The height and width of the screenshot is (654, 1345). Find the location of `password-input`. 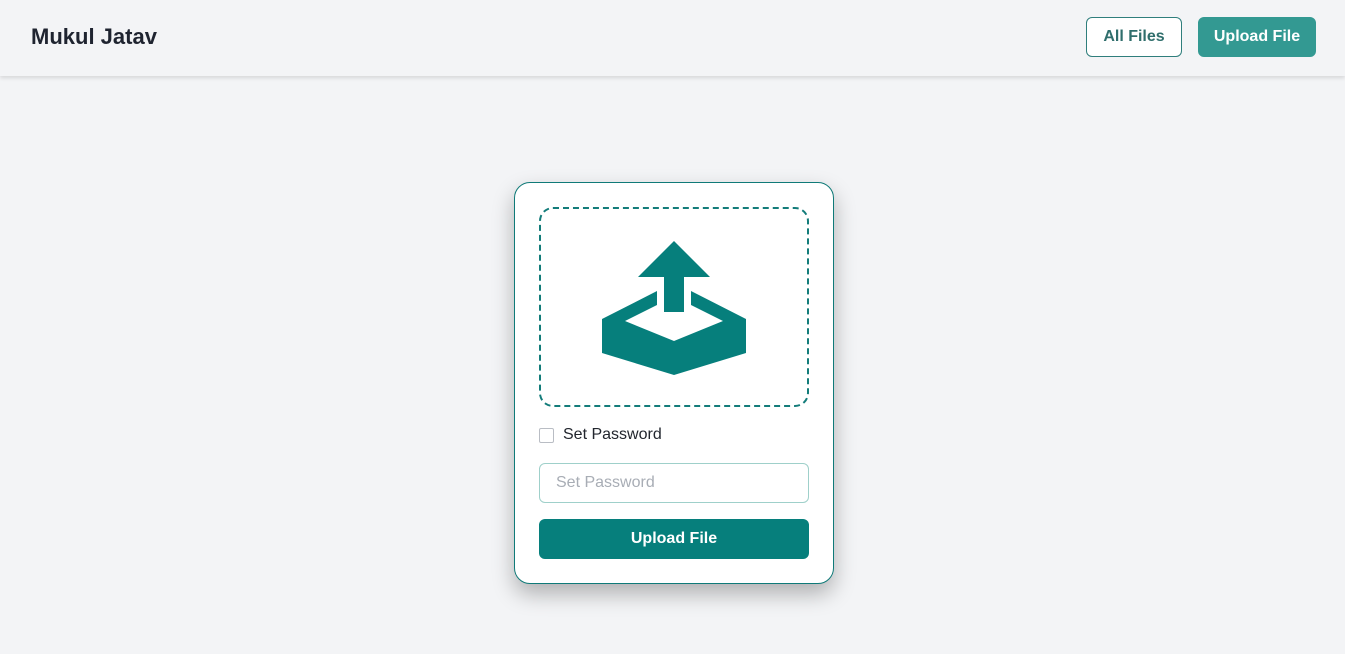

password-input is located at coordinates (674, 483).